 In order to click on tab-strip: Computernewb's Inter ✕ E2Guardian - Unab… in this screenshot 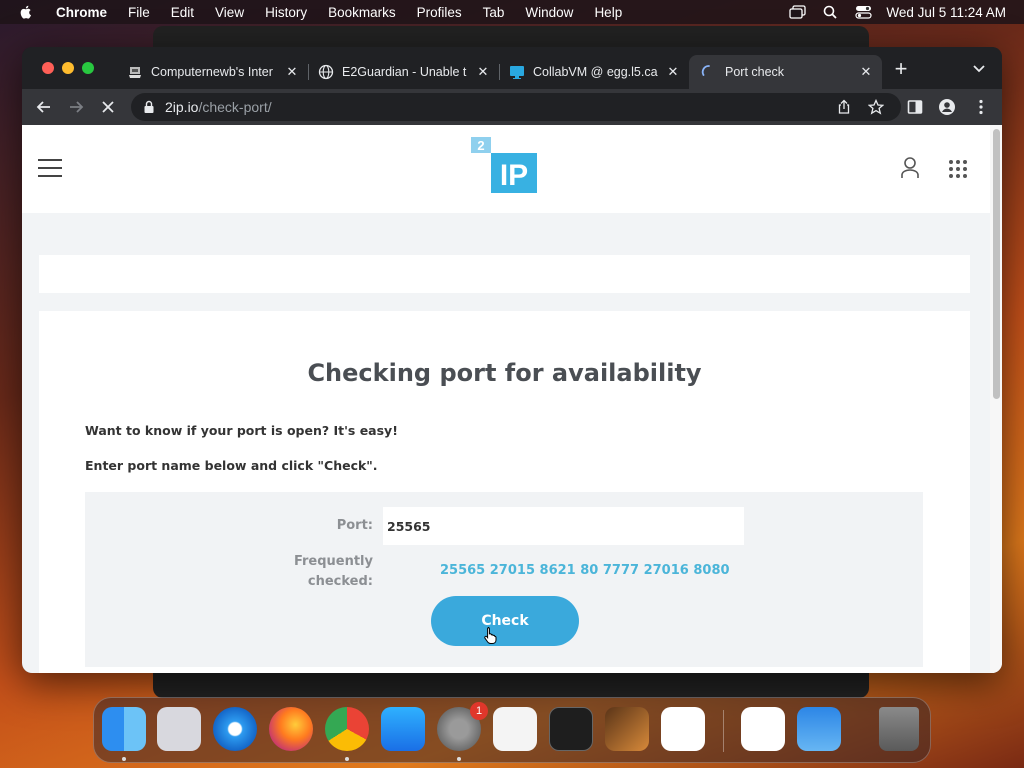, I will do `click(512, 68)`.